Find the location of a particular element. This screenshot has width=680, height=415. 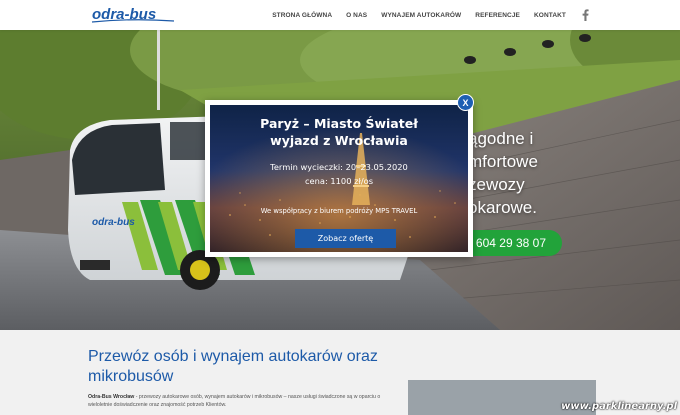

hero-line-1: ągodne i is located at coordinates (501, 138).